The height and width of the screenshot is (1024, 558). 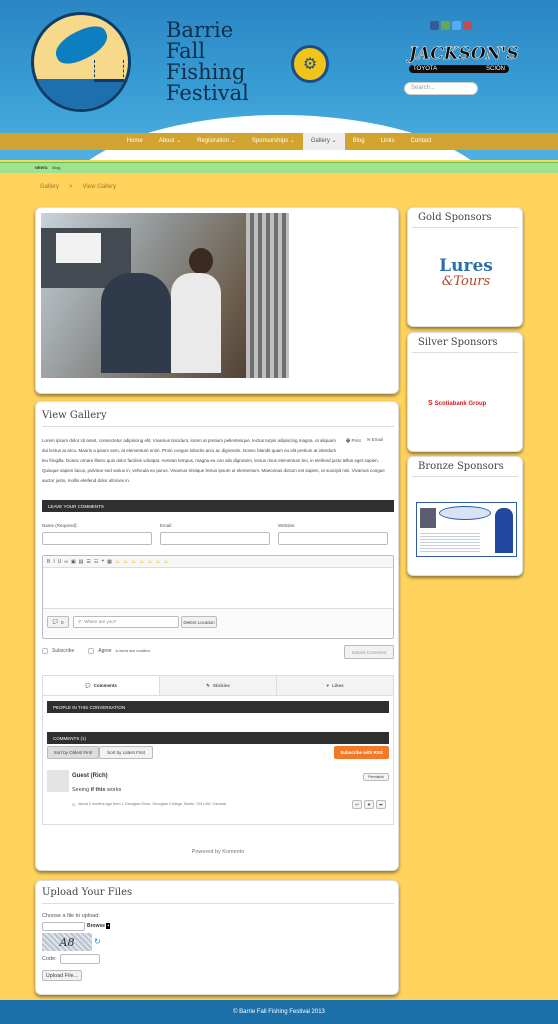 What do you see at coordinates (457, 403) in the screenshot?
I see `scotiabank-logo: S Scotiabank Group` at bounding box center [457, 403].